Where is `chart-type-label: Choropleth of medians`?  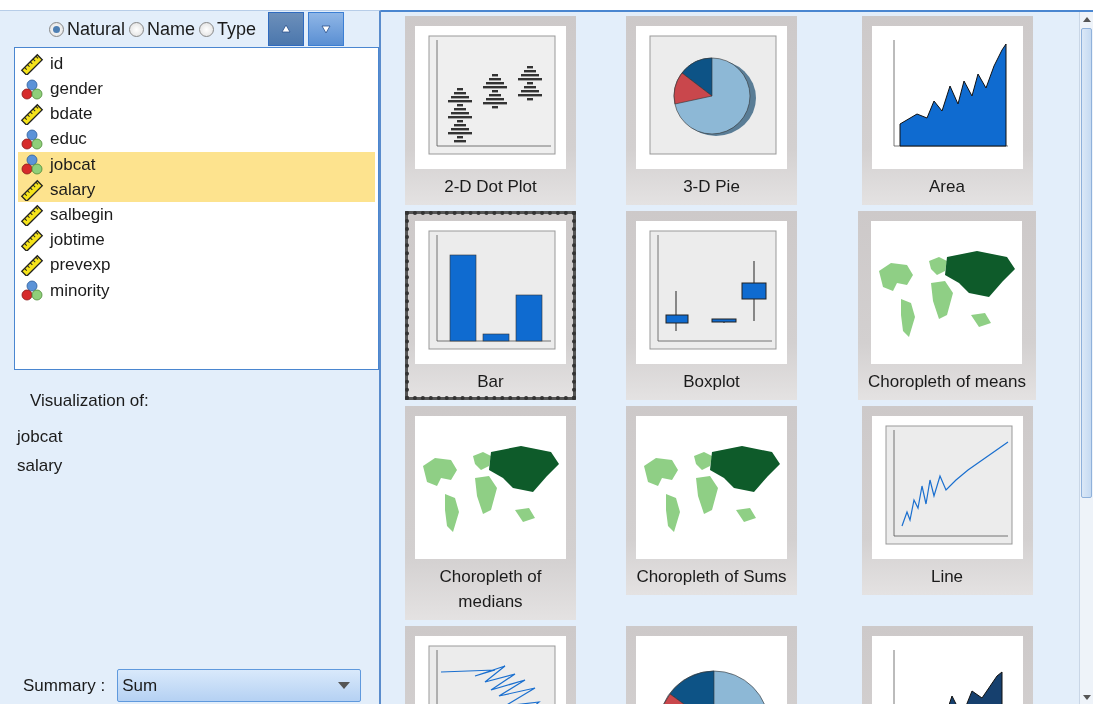
chart-type-label: Choropleth of medians is located at coordinates (490, 589).